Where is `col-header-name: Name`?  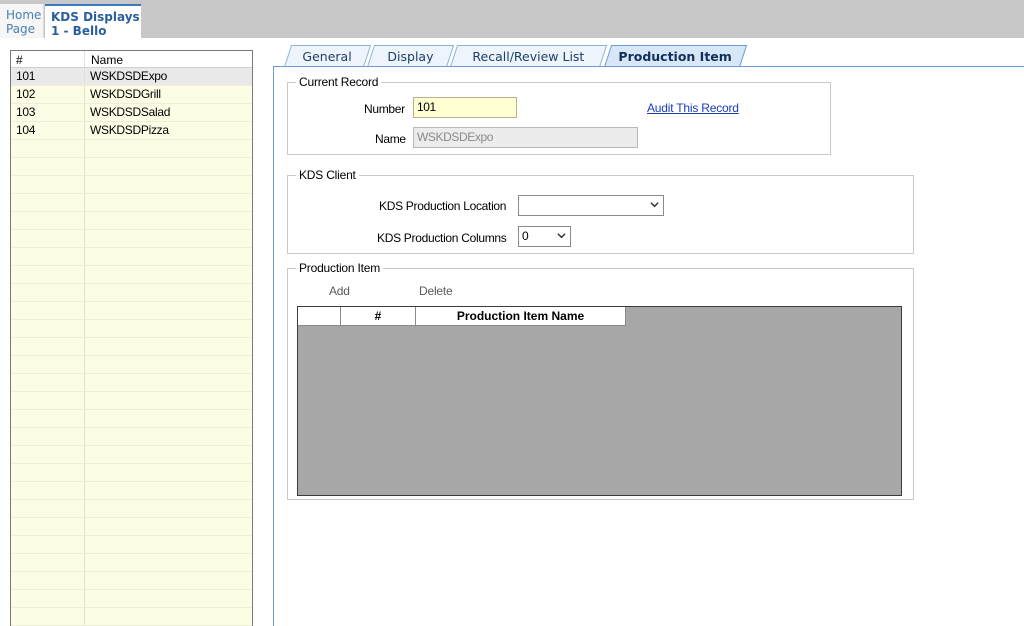 col-header-name: Name is located at coordinates (169, 59).